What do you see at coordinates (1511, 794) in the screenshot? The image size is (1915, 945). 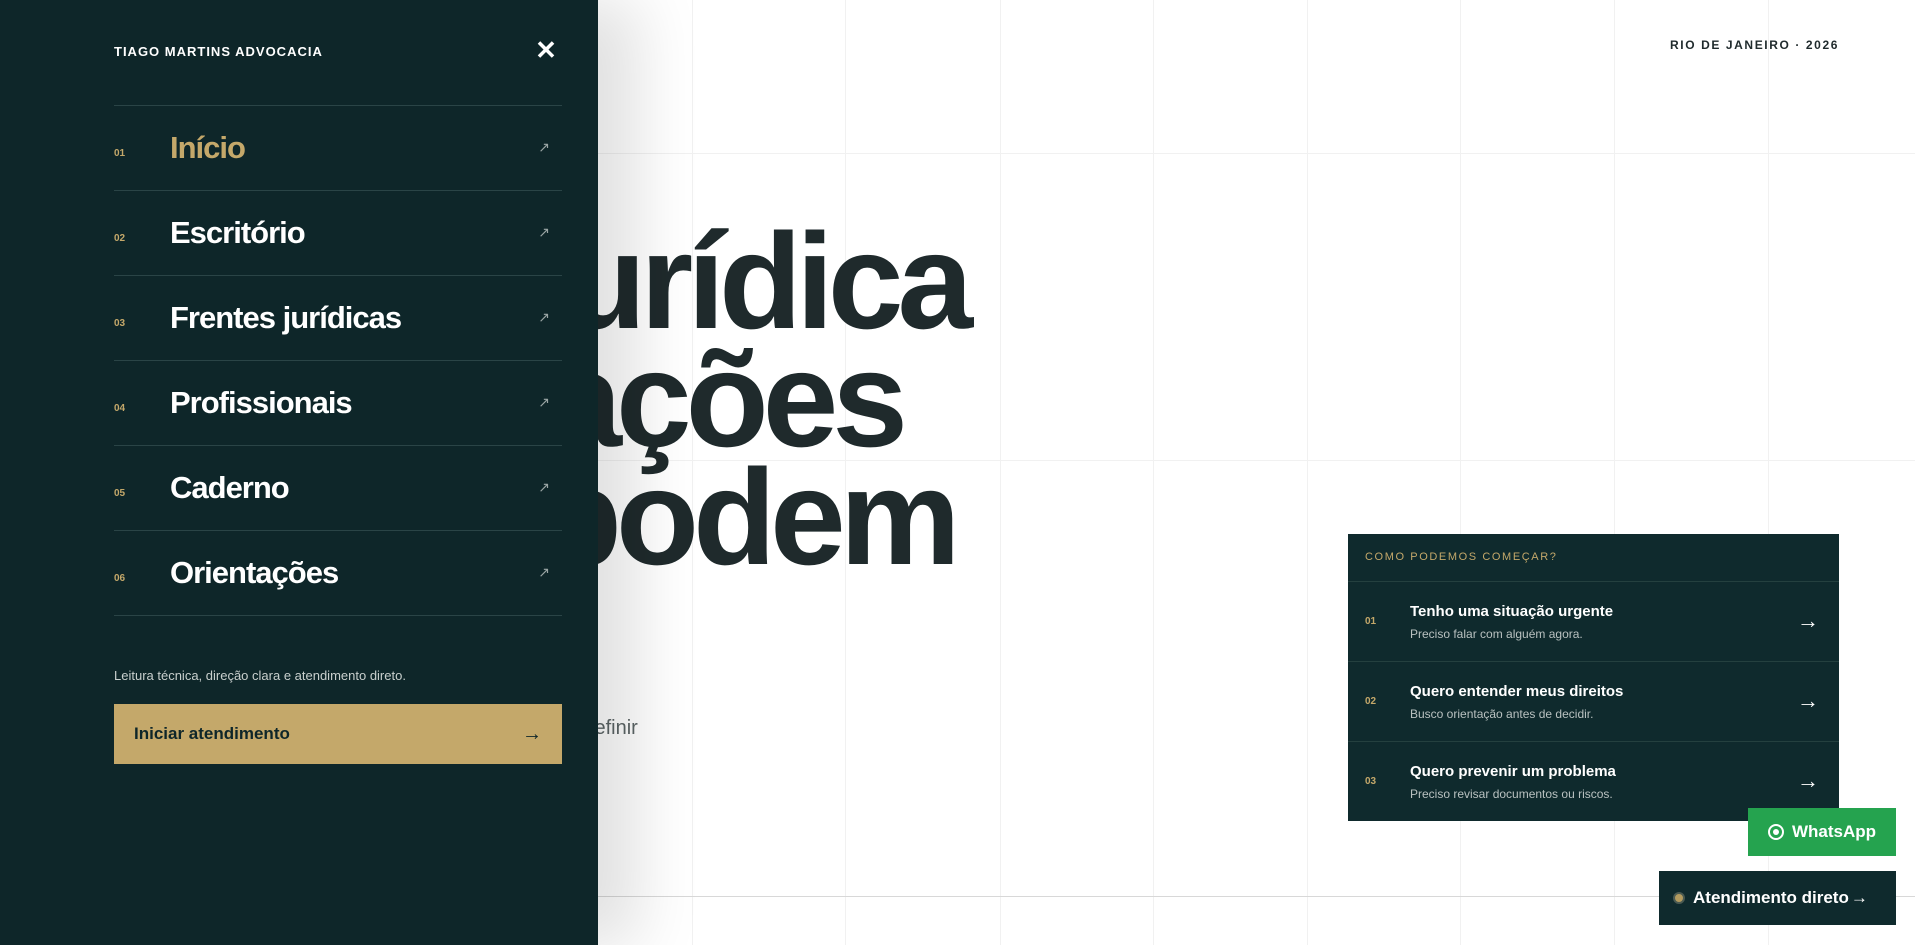 I see `option-description: Preciso revisar documentos ou riscos.` at bounding box center [1511, 794].